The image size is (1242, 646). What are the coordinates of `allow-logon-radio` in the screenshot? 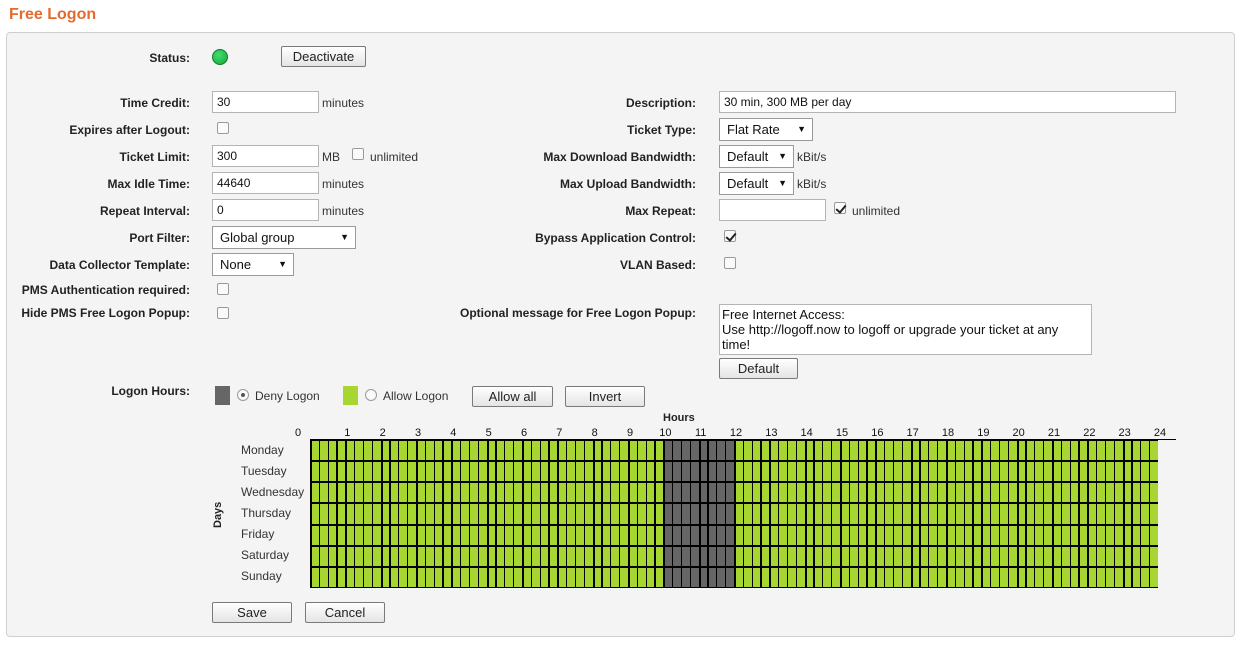 It's located at (371, 395).